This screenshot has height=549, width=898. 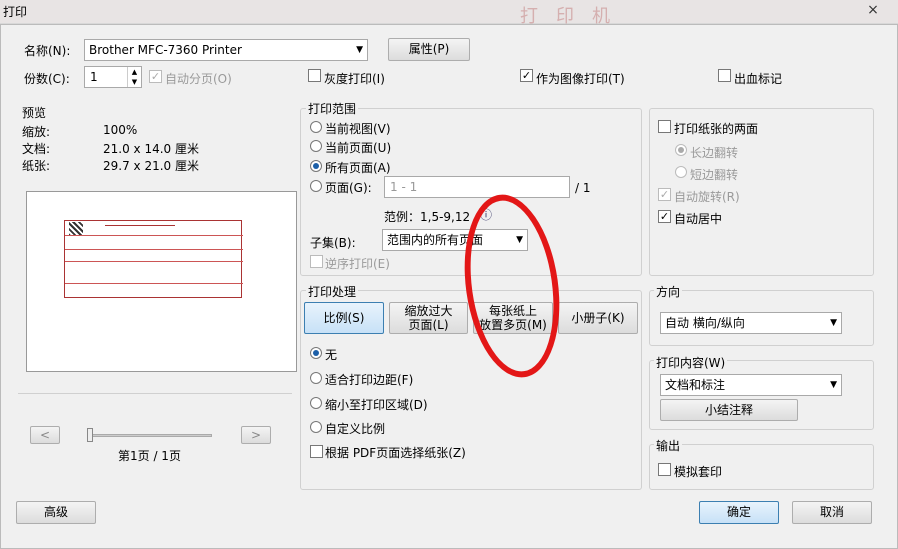 What do you see at coordinates (151, 166) in the screenshot?
I see `paper-size-value: 29.7 x 21.0 厘米` at bounding box center [151, 166].